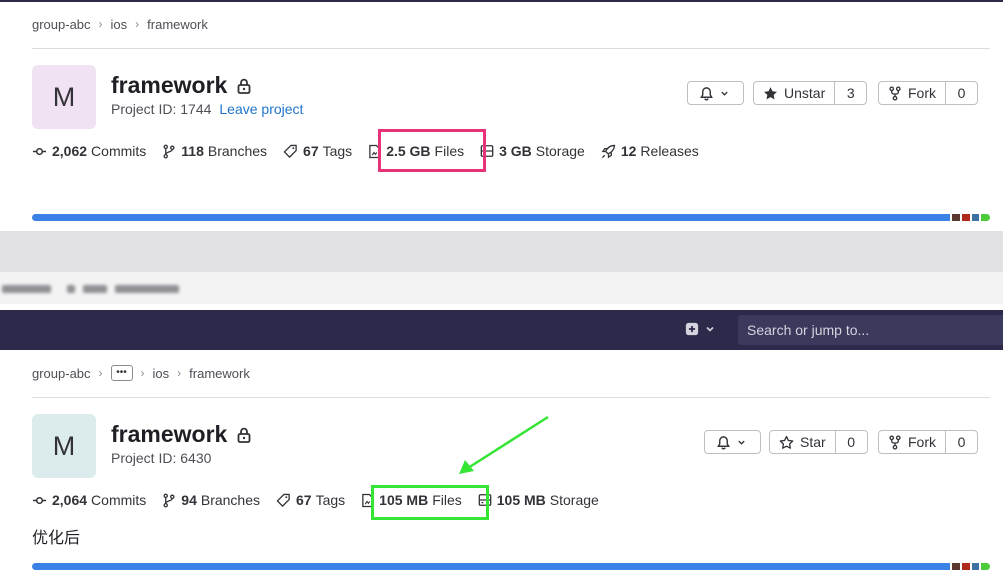 Image resolution: width=1003 pixels, height=584 pixels. I want to click on stat-storage: 105 MB Storage, so click(538, 500).